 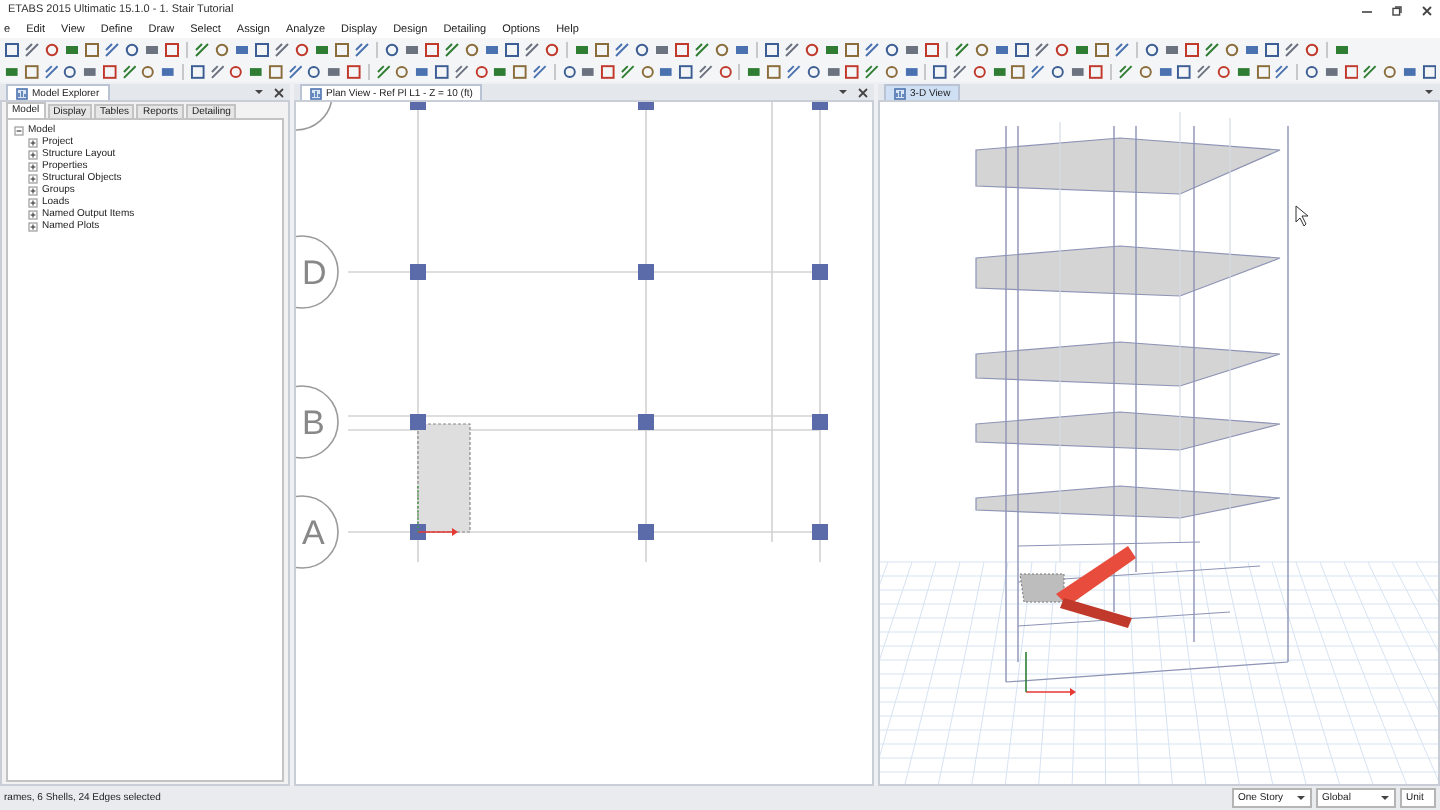 I want to click on minimize-icon, so click(x=1367, y=10).